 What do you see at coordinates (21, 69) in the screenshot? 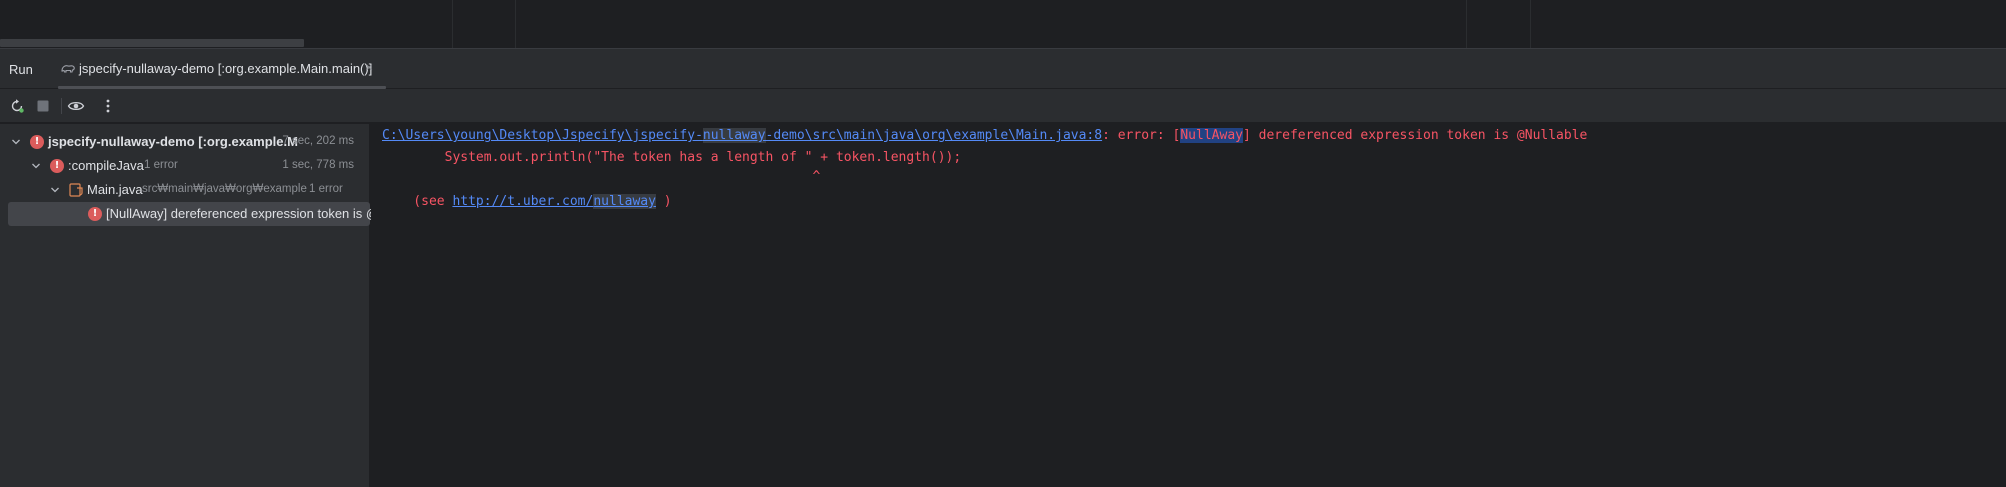
I see `tool-window-title: Run` at bounding box center [21, 69].